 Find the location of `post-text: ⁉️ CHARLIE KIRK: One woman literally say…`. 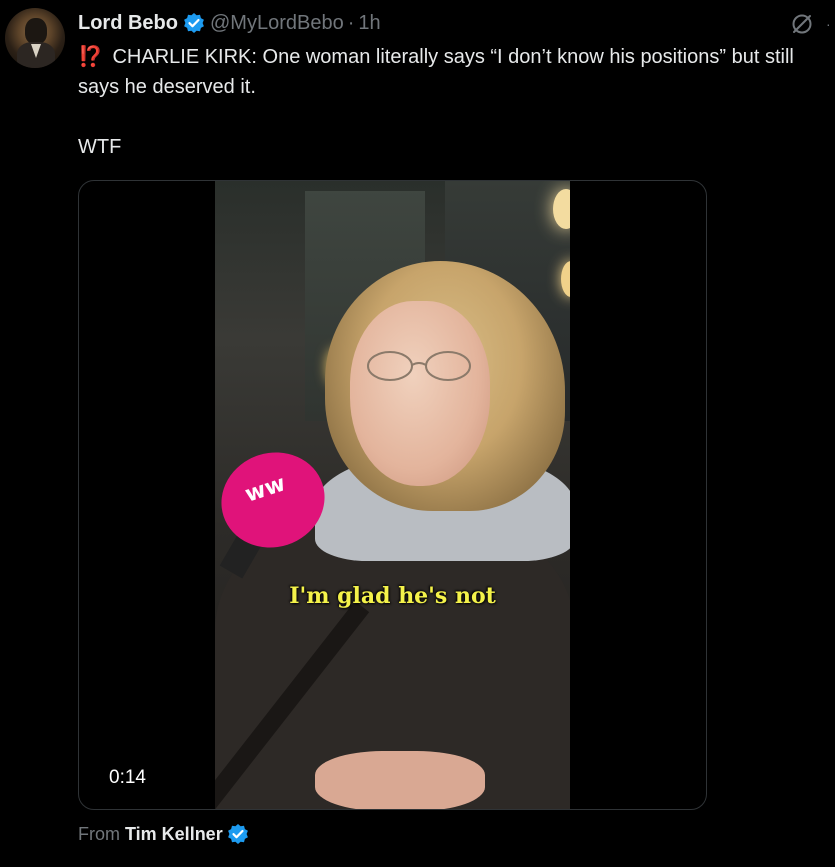

post-text: ⁉️ CHARLIE KIRK: One woman literally say… is located at coordinates (453, 72).